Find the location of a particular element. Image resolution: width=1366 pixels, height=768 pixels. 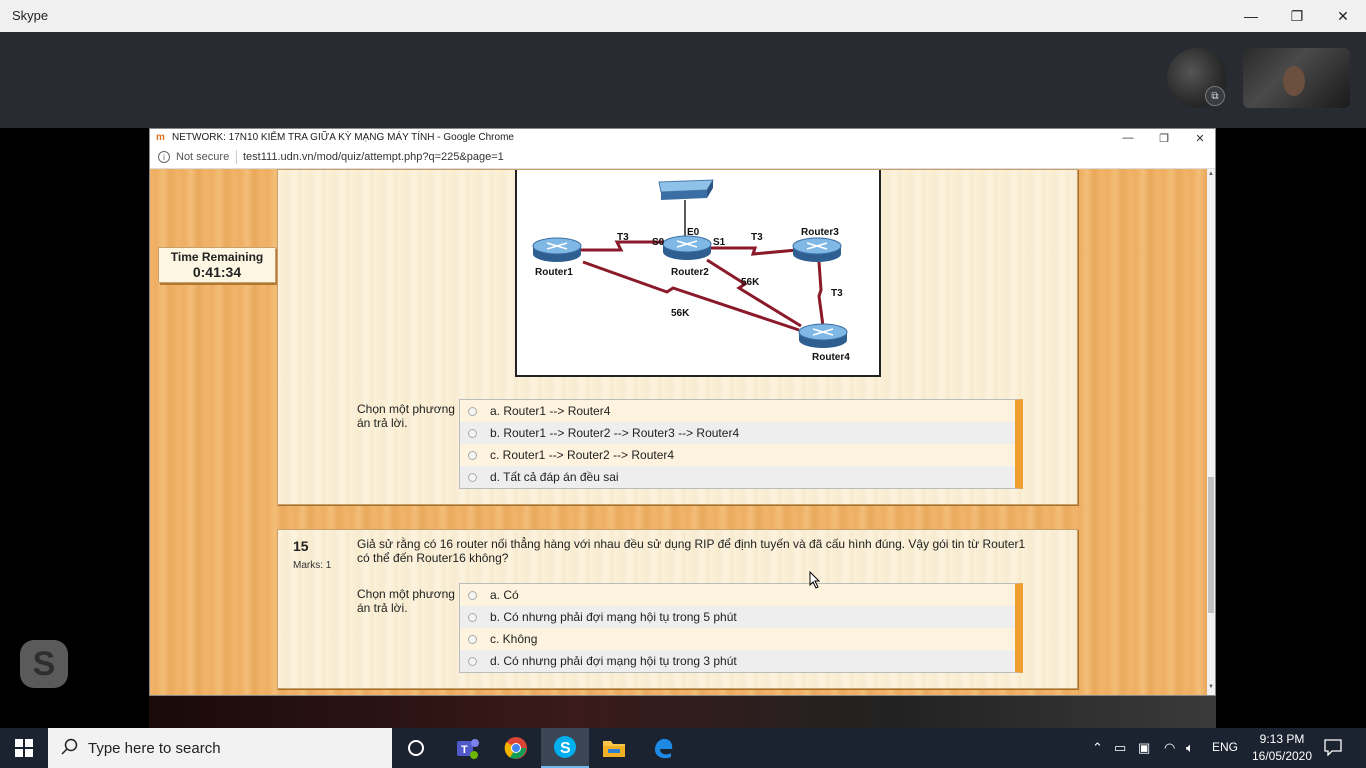

volume-icon: 🔈︎ is located at coordinates (1190, 748).